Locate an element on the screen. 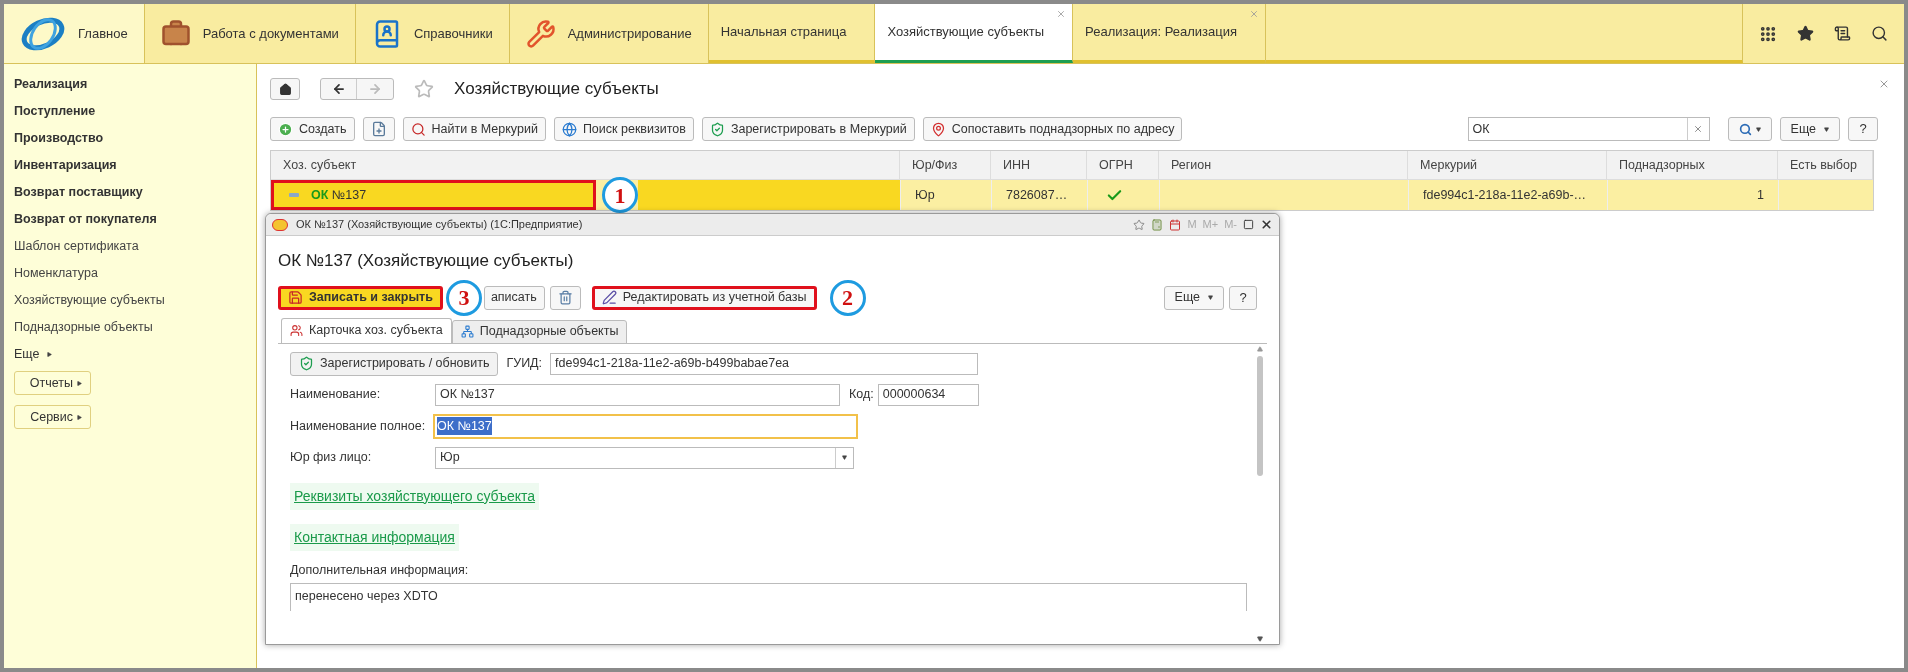  toolbar-button: Создать is located at coordinates (312, 129).